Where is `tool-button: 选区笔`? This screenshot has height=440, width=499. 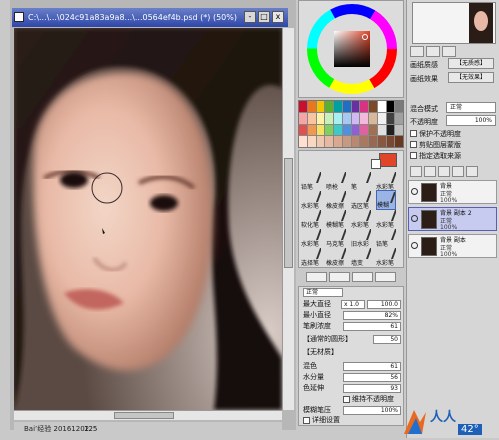
tool-button: 选区笔 is located at coordinates (361, 200).